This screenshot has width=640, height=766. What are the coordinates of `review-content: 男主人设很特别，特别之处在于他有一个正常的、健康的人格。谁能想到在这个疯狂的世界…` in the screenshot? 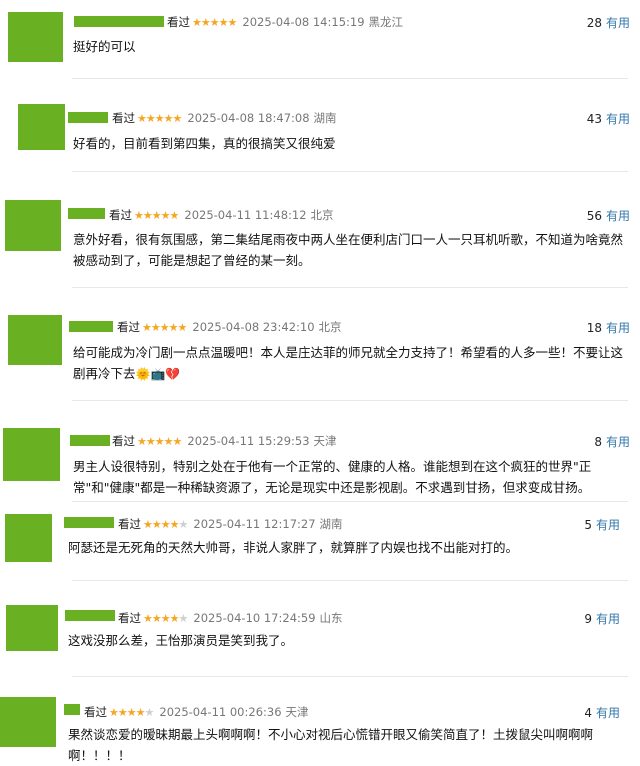 It's located at (349, 477).